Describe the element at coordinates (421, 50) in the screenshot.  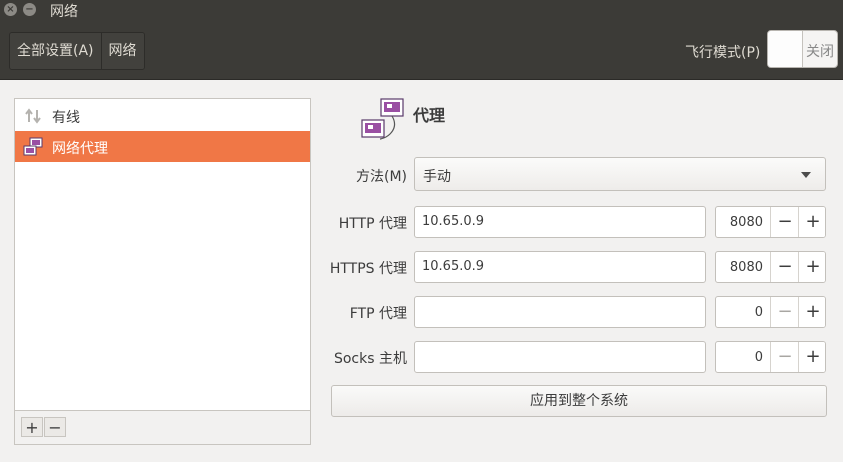
I see `header-bar: 全部设置(A) 网络 飞行模式(P) 关闭` at that location.